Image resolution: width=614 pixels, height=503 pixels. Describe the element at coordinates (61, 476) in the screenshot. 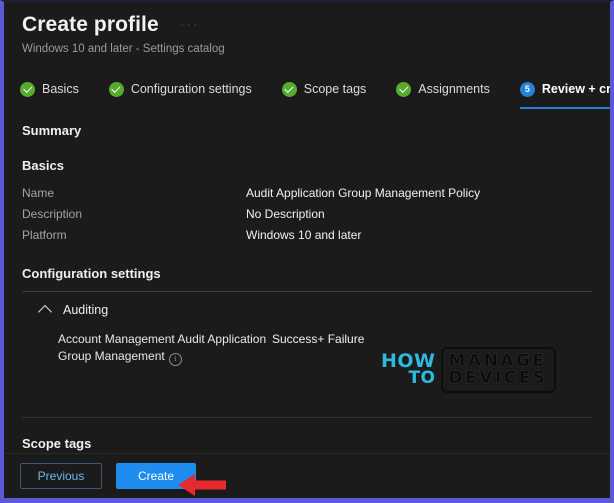

I see `previous-button: Previous` at that location.